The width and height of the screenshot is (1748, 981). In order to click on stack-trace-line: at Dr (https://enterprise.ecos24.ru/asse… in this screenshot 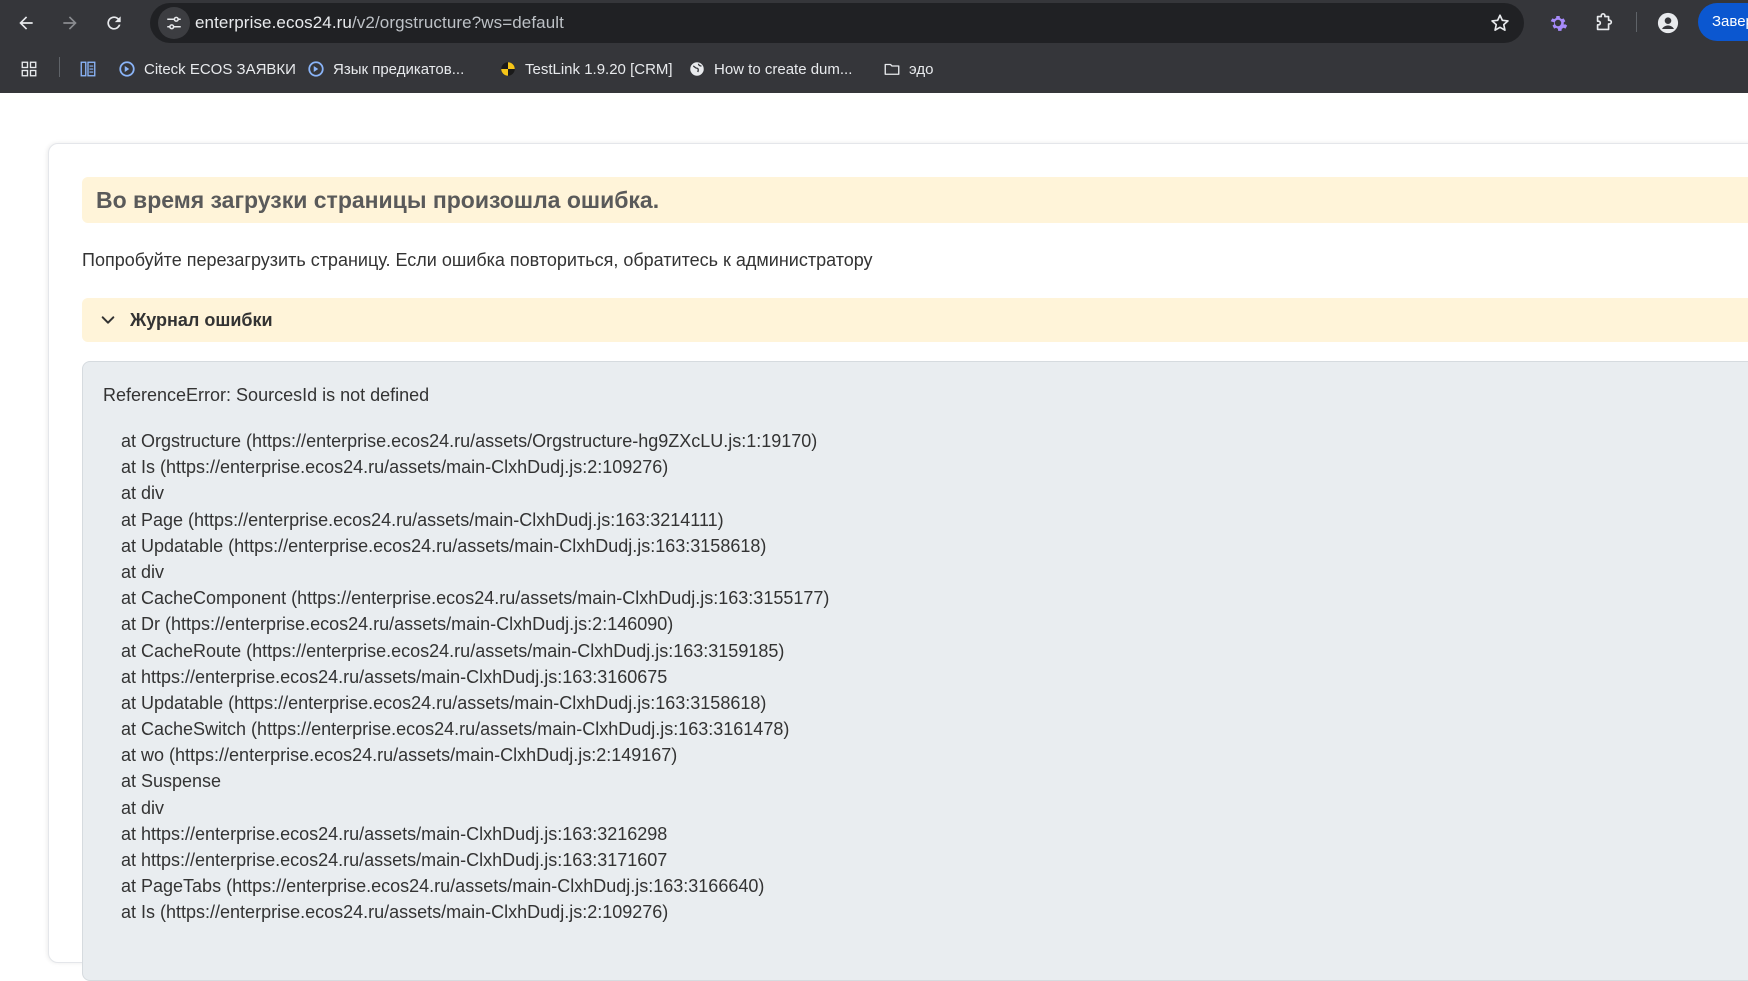, I will do `click(397, 624)`.